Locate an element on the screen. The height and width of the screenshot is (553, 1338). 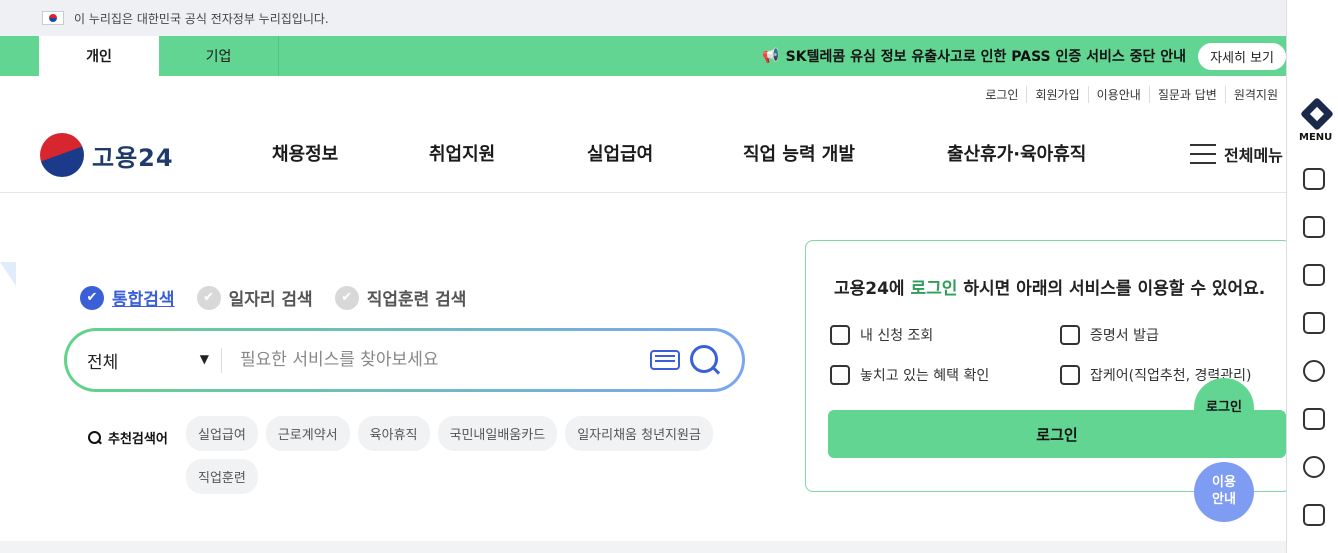
calculator-icon is located at coordinates (1314, 419).